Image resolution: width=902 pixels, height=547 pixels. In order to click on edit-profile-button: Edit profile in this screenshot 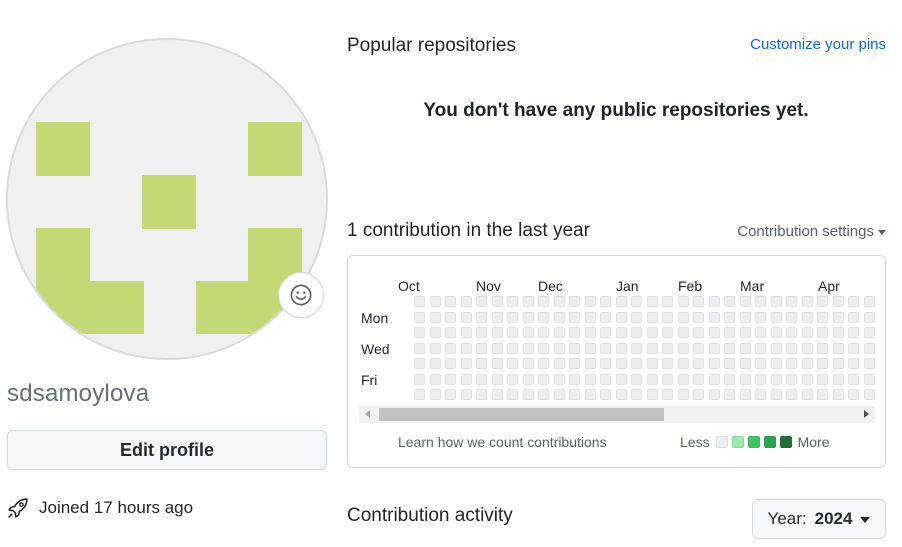, I will do `click(167, 450)`.